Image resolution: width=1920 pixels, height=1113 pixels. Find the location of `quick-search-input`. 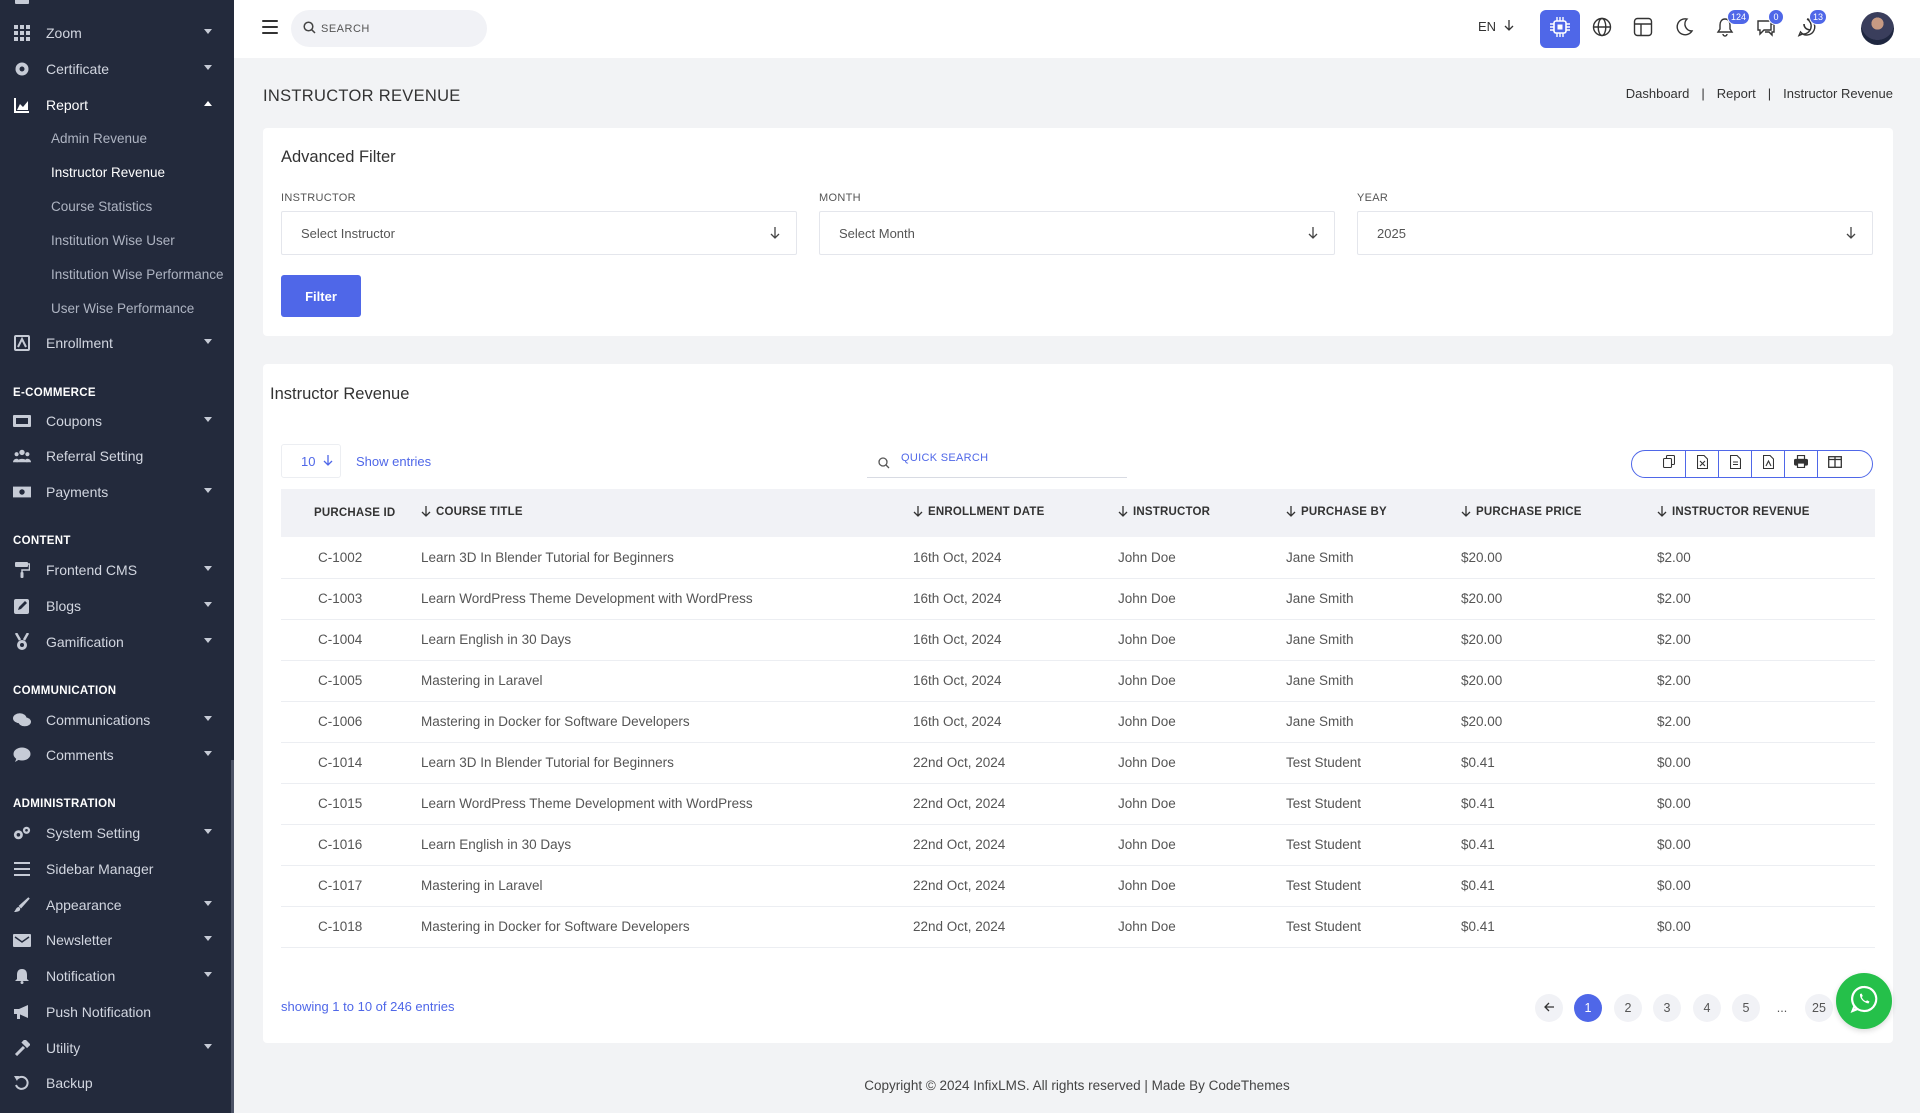

quick-search-input is located at coordinates (1006, 458).